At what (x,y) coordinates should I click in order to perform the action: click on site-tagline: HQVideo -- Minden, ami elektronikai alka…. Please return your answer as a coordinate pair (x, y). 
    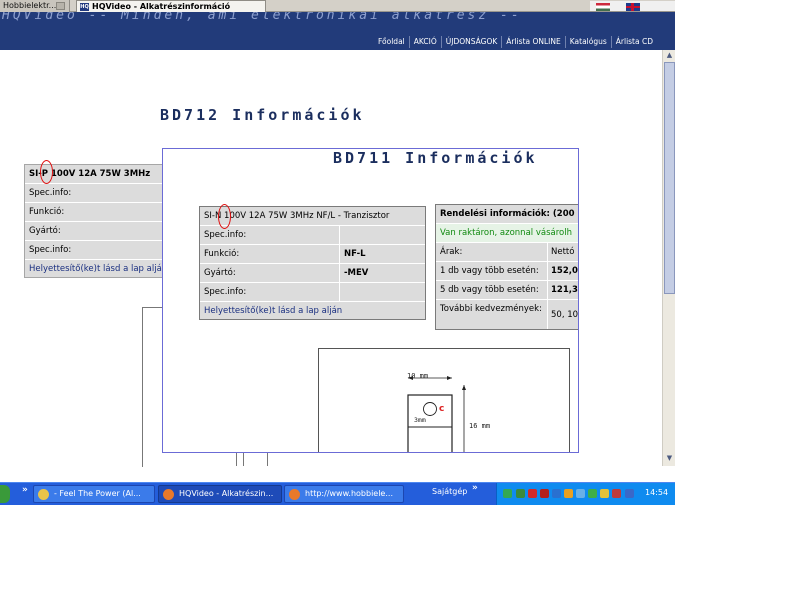
    Looking at the image, I should click on (262, 17).